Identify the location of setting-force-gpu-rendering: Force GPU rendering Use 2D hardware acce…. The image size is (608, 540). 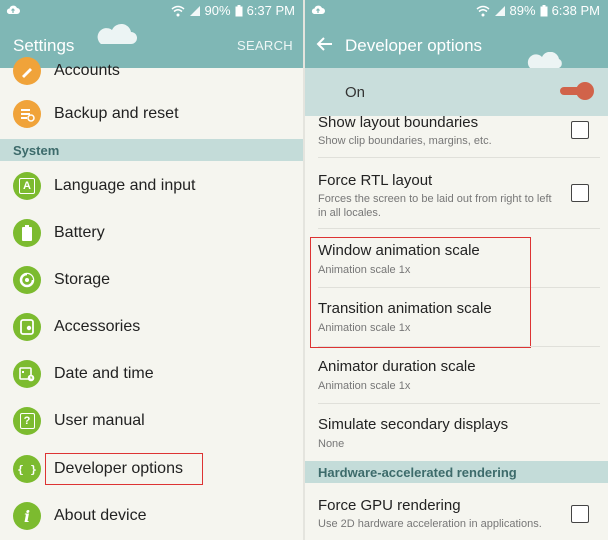
(456, 512).